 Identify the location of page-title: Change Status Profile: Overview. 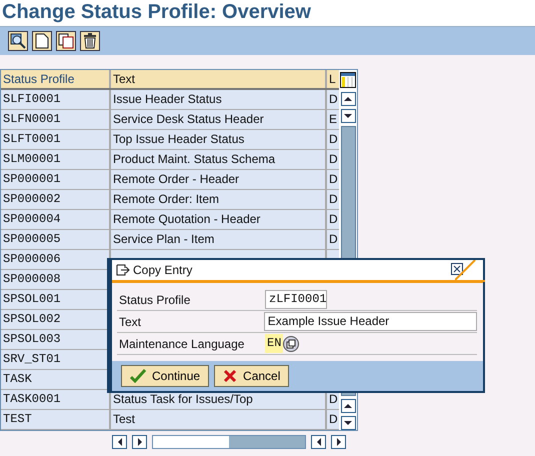
(267, 13).